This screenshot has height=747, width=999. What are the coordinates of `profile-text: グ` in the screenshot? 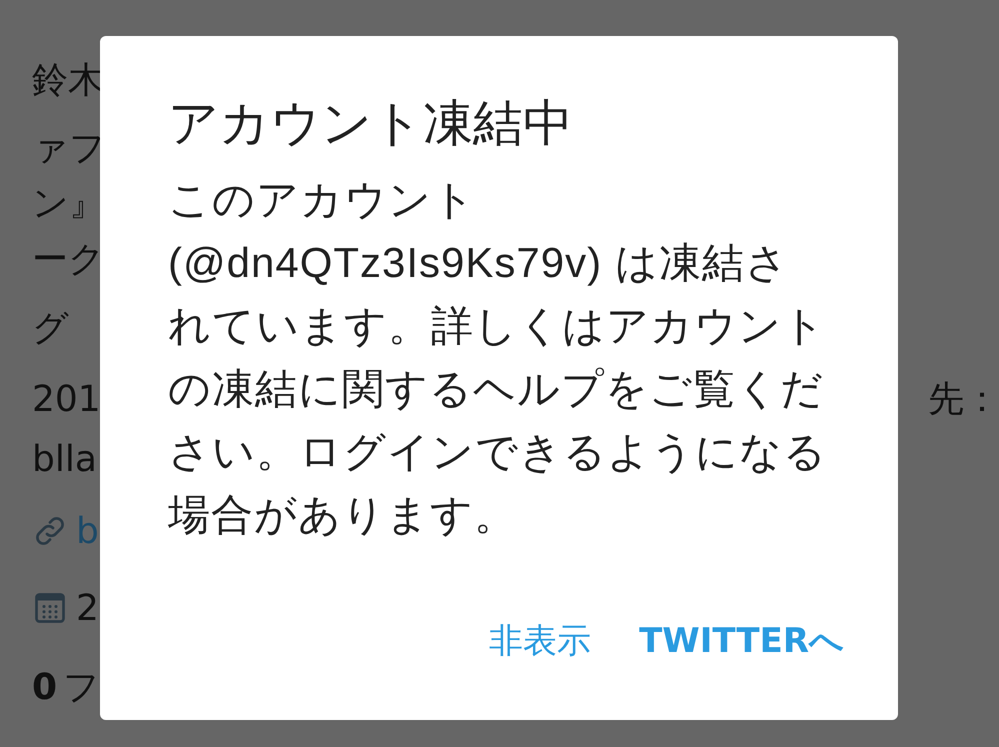 It's located at (50, 328).